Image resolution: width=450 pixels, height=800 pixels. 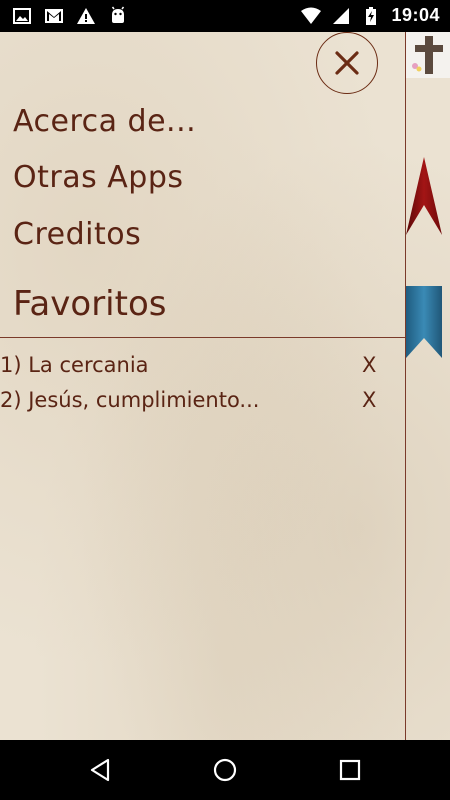 I want to click on gmail-icon, so click(x=54, y=16).